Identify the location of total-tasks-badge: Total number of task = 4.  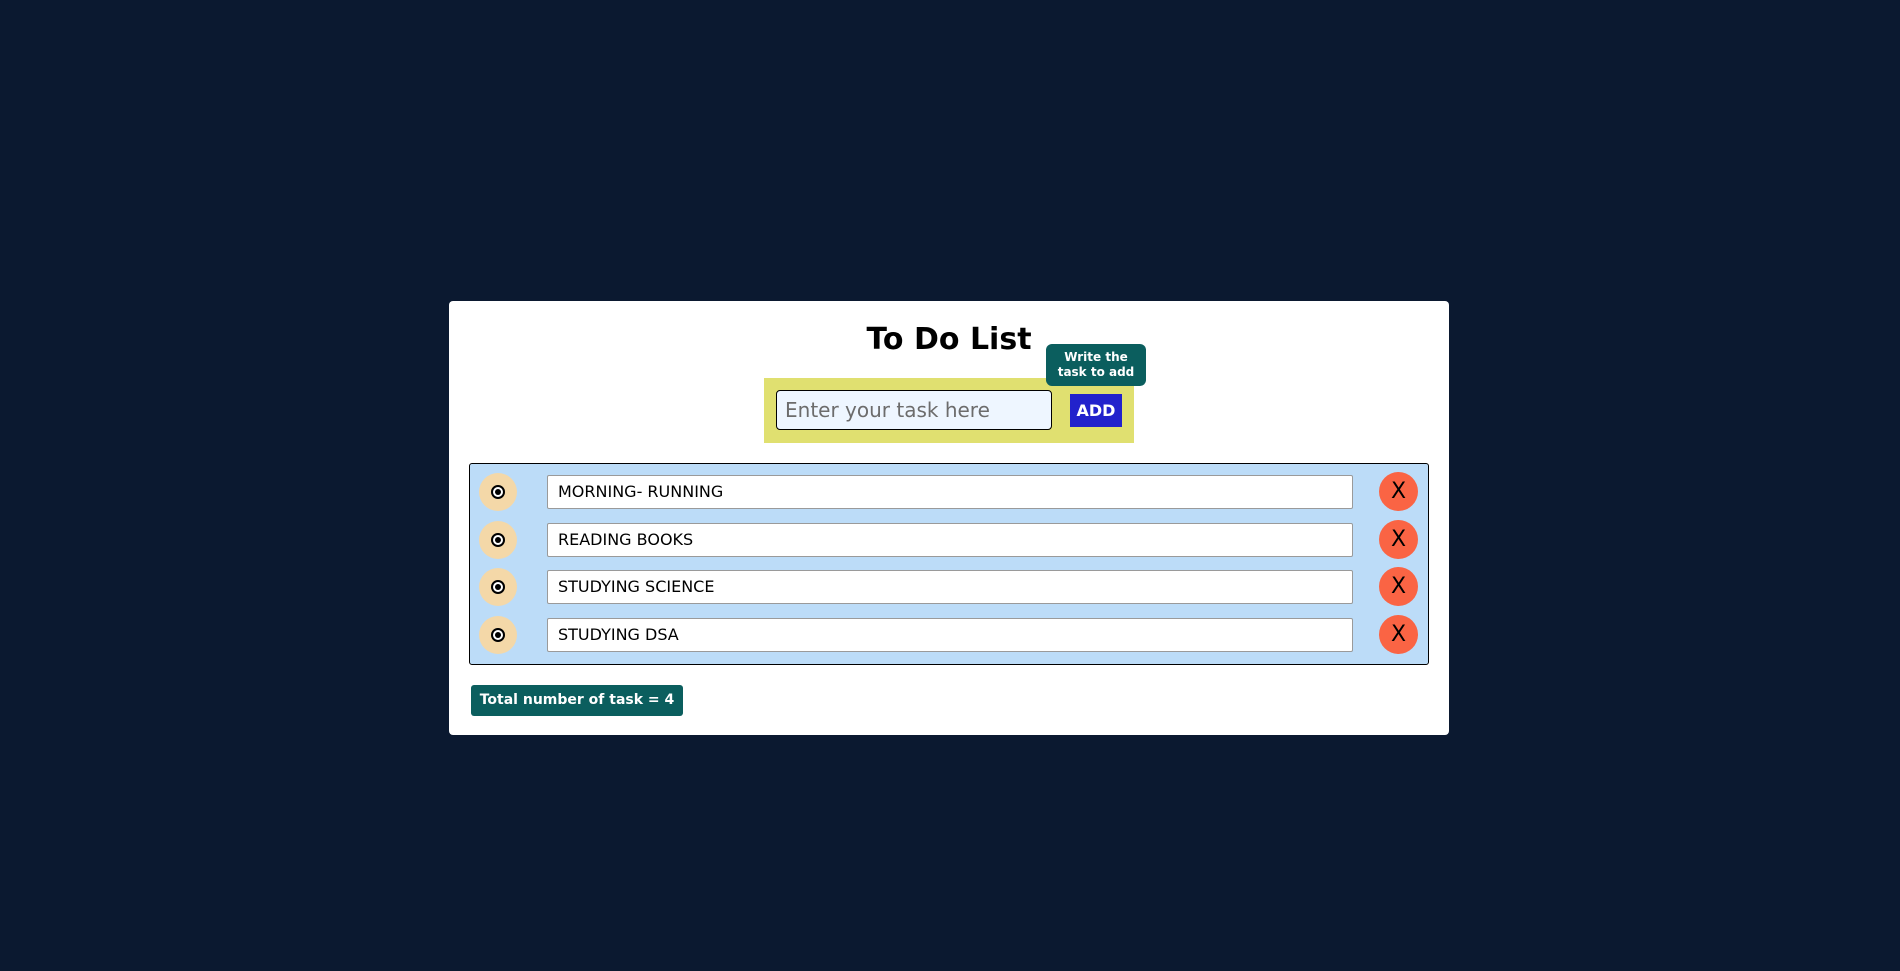
(577, 700).